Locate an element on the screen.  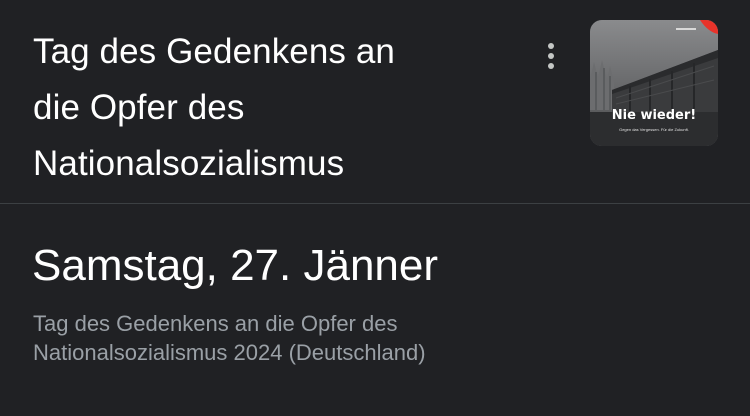
thumbnail-subtitle: Gegen das Vergessen. Für die Zukunft. is located at coordinates (654, 129).